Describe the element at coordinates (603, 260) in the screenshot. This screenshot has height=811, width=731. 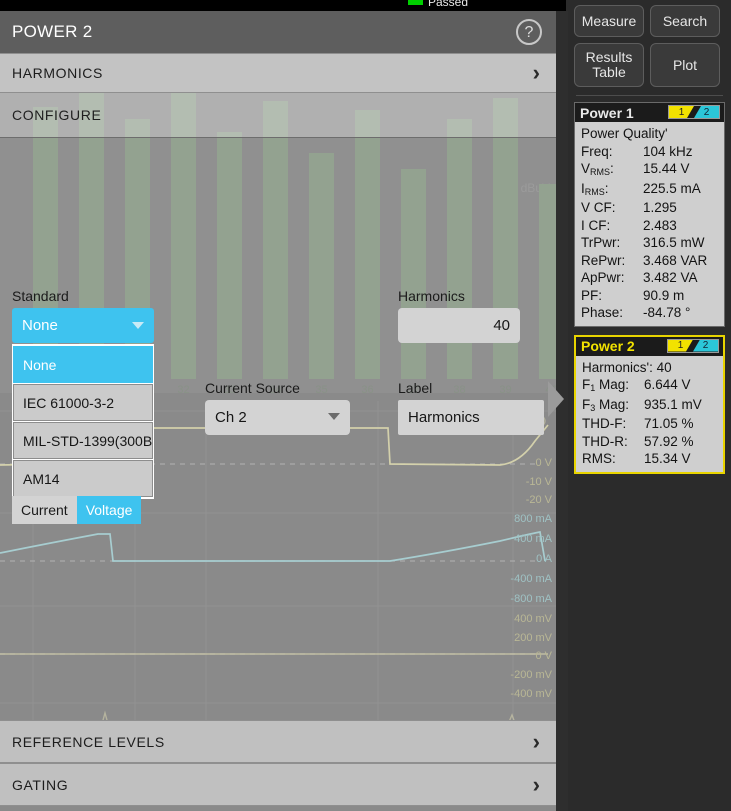
I see `measurement-key: RePwr:` at that location.